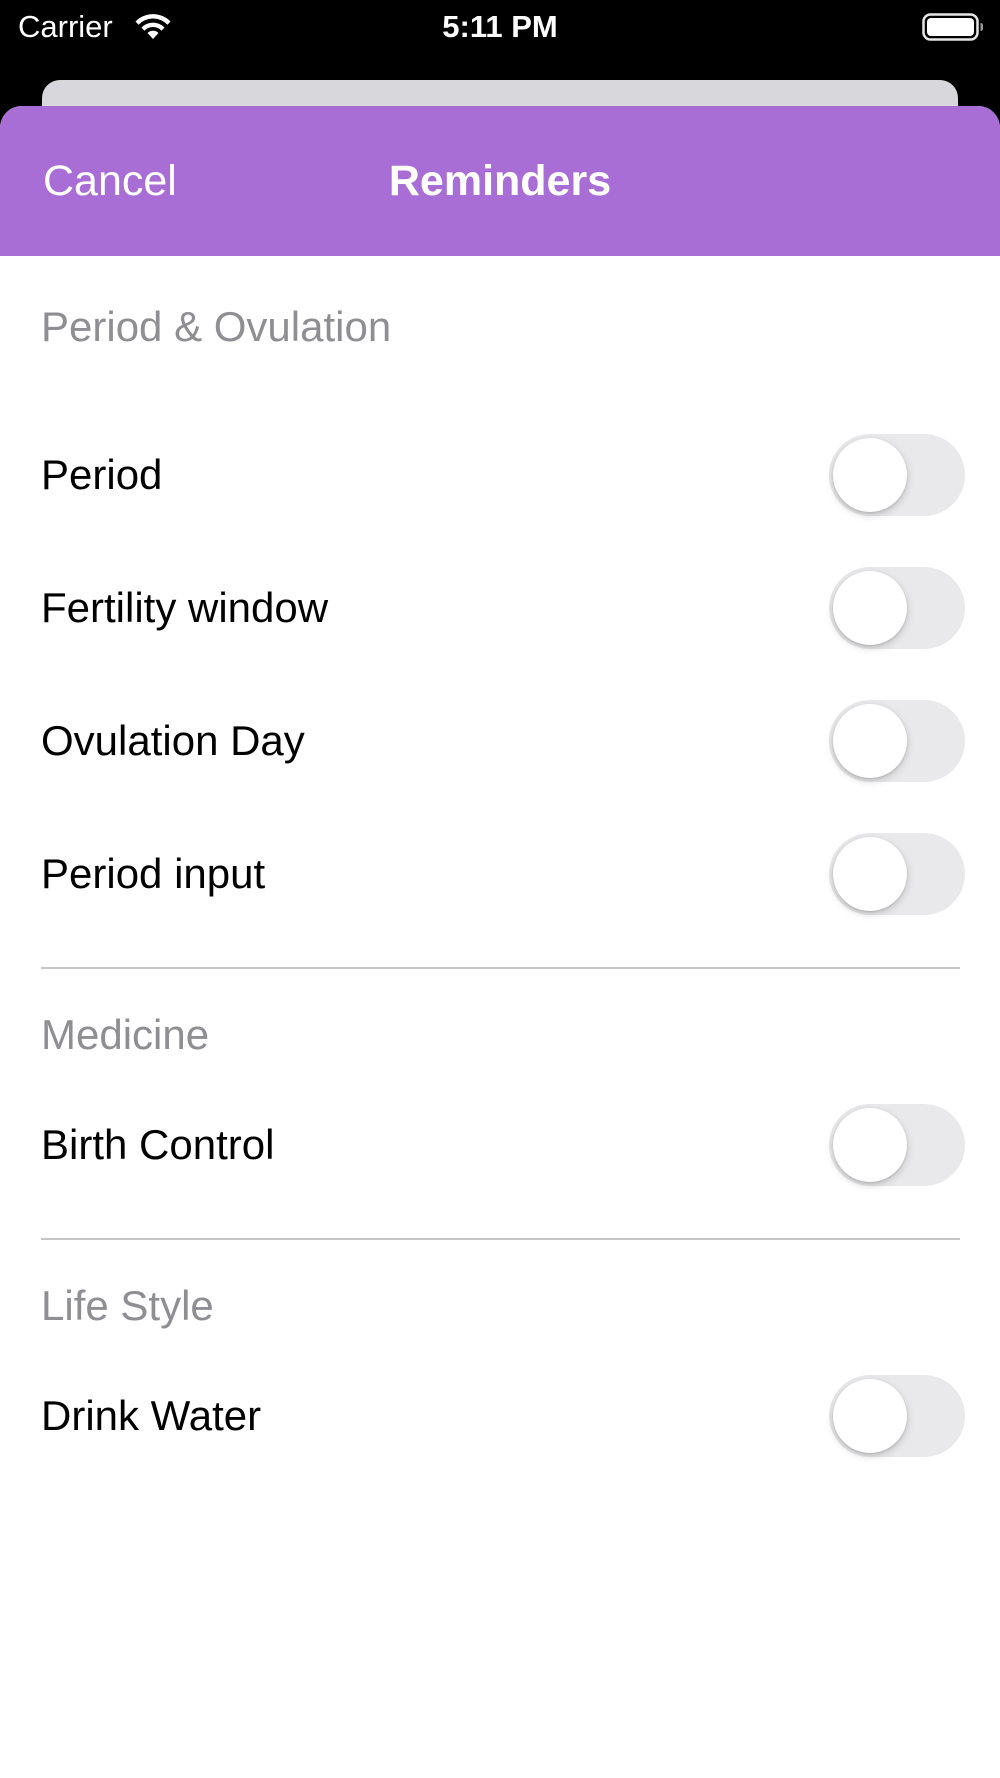 This screenshot has width=1000, height=1778. Describe the element at coordinates (151, 1415) in the screenshot. I see `reminder-label: Drink Water` at that location.